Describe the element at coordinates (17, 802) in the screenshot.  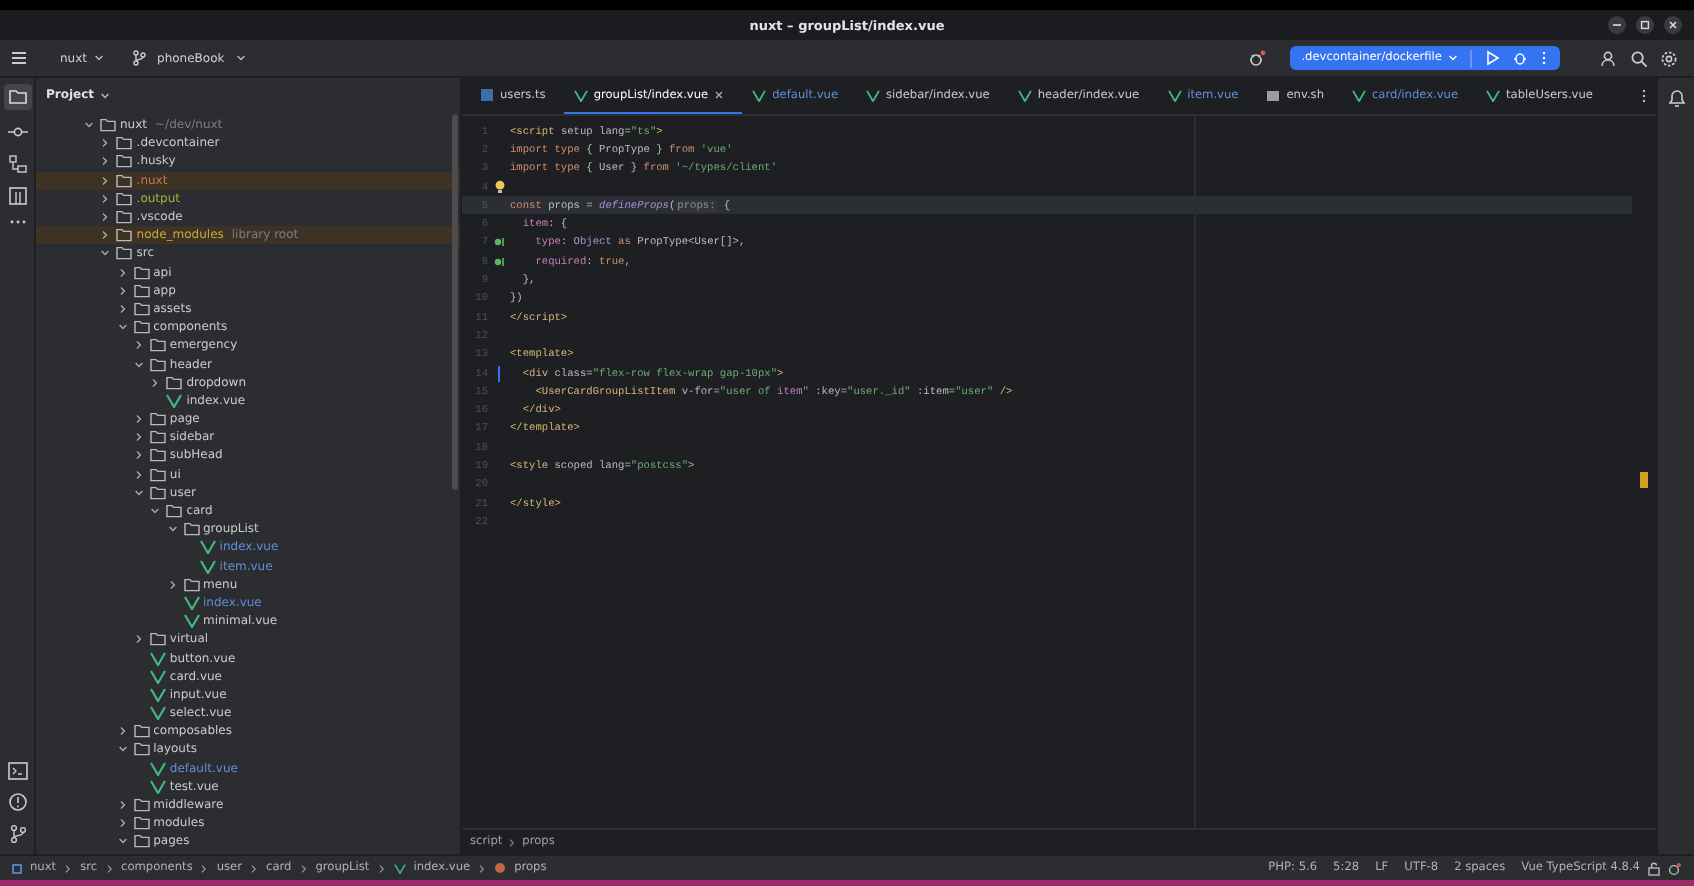
I see `problems-icon` at that location.